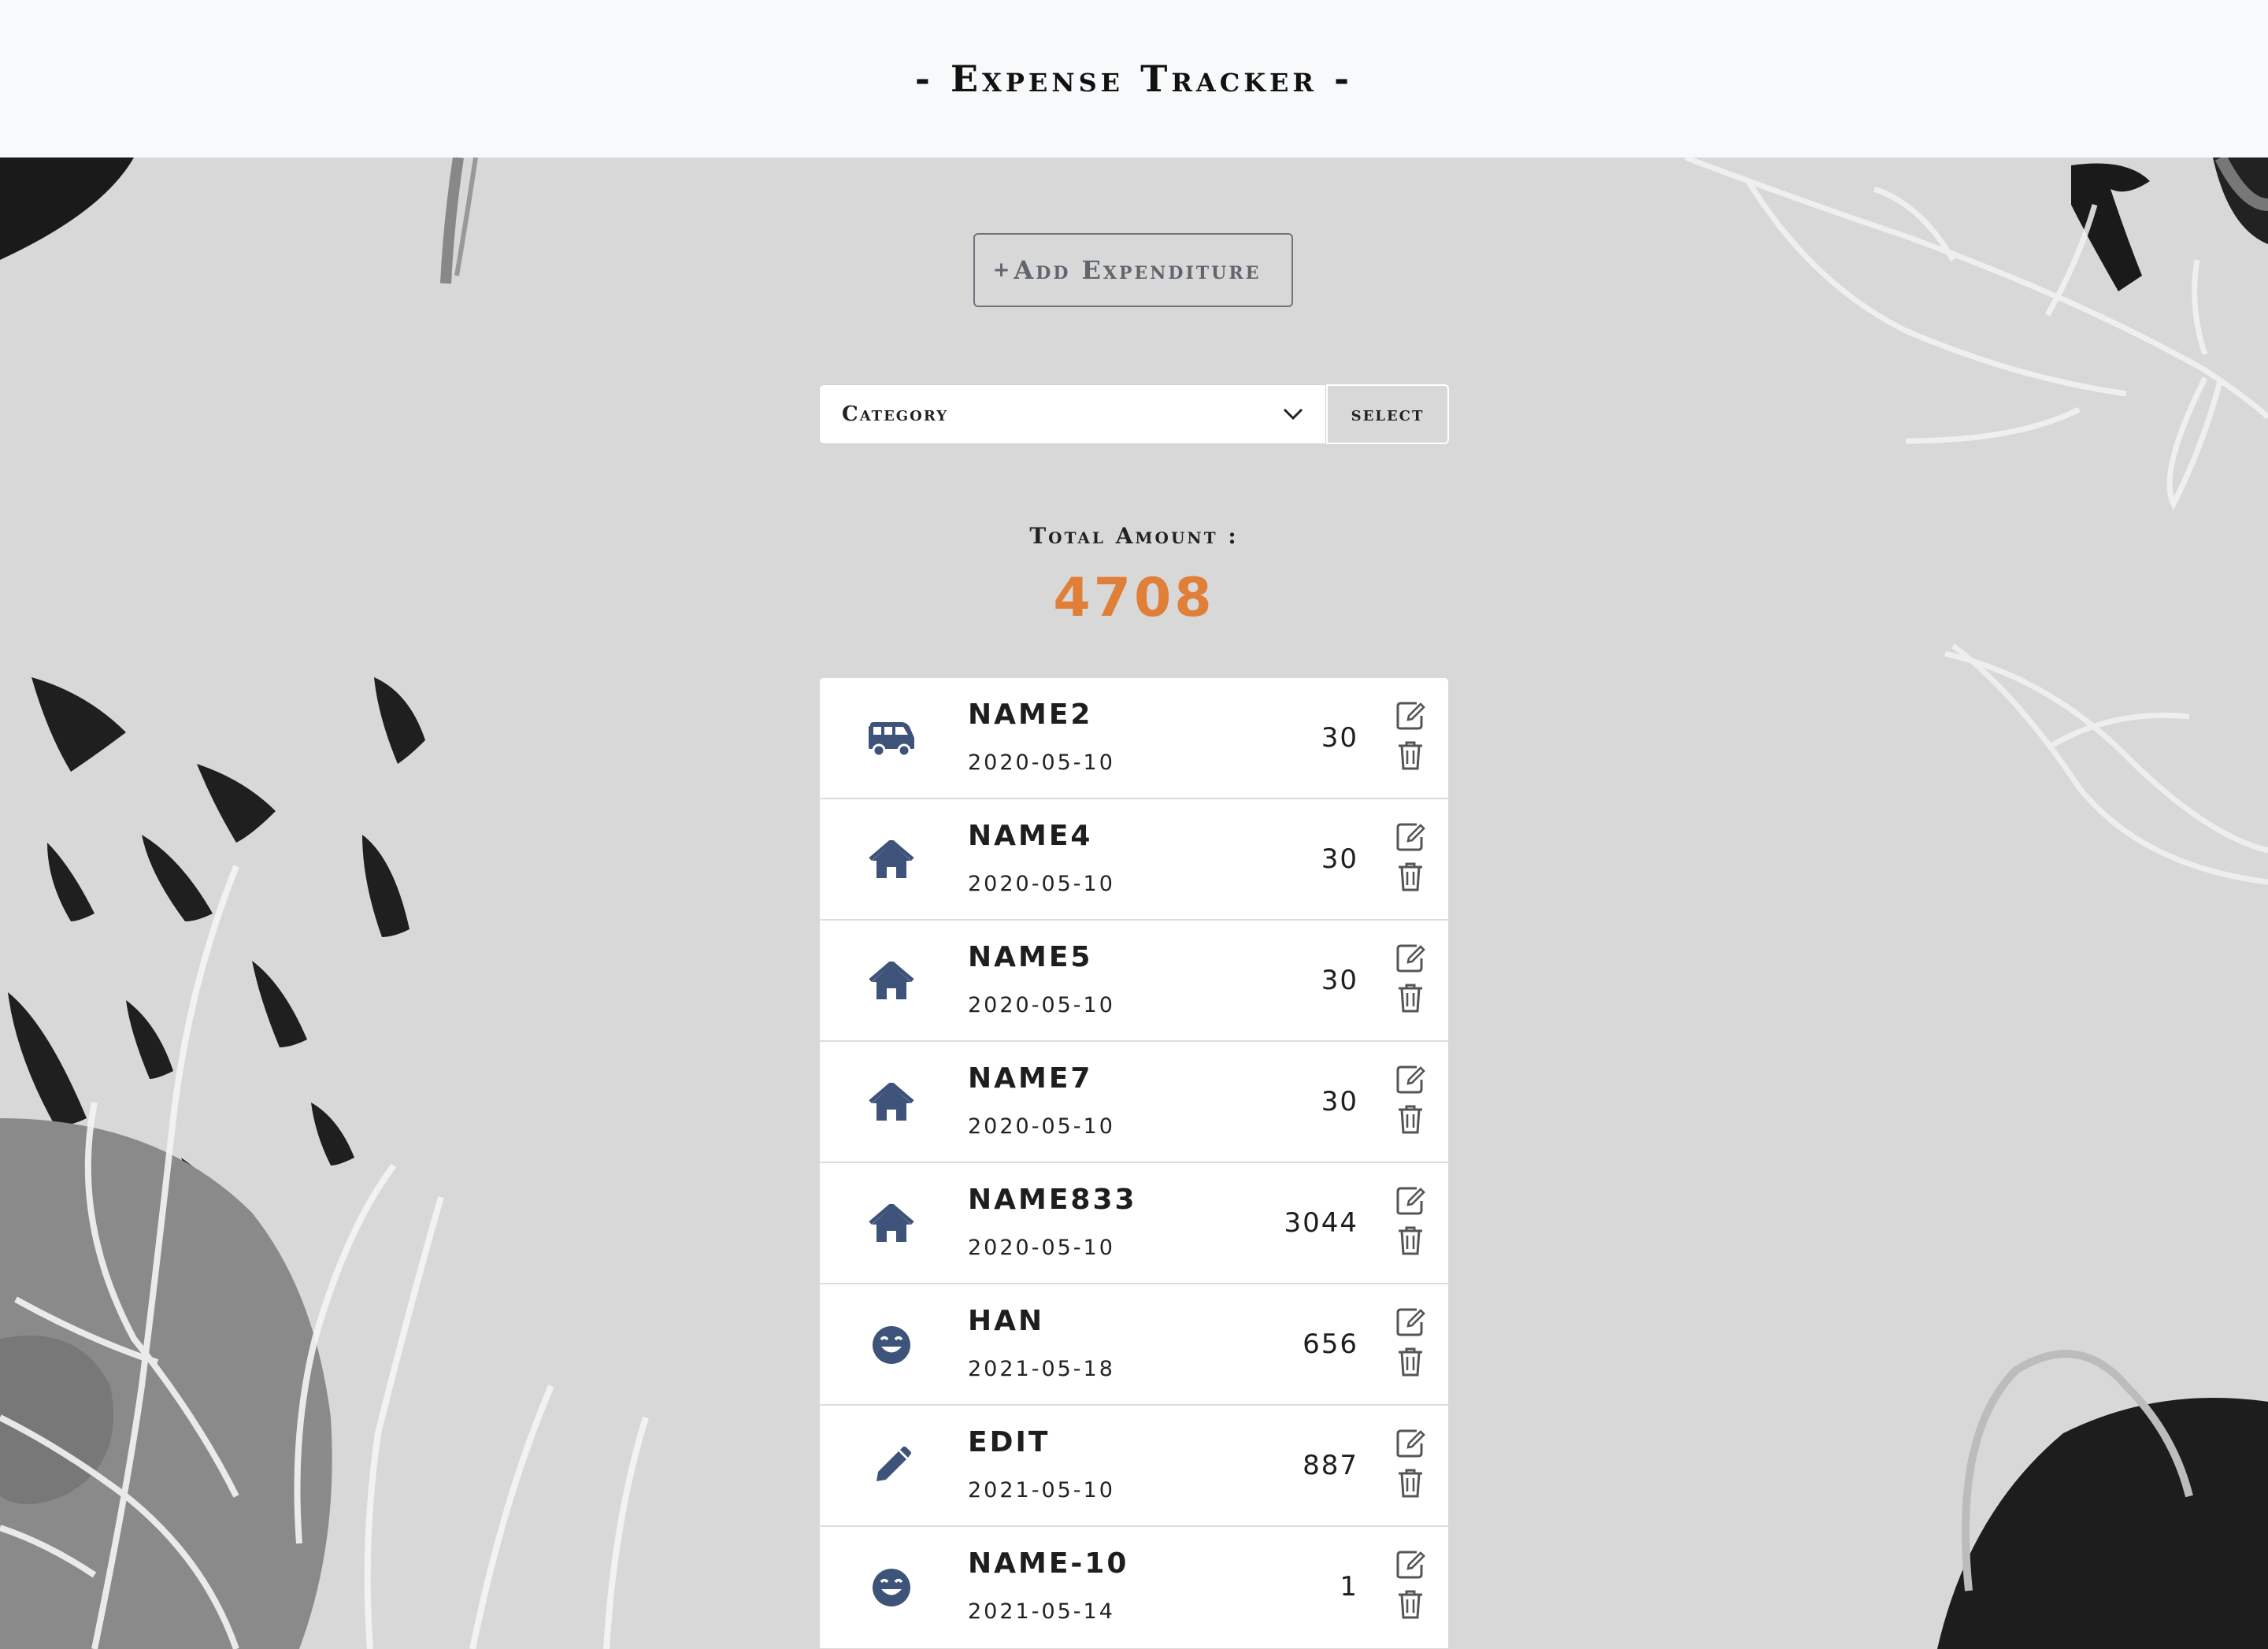 This screenshot has height=1649, width=2268. I want to click on expense-name: NAME-10, so click(1048, 1563).